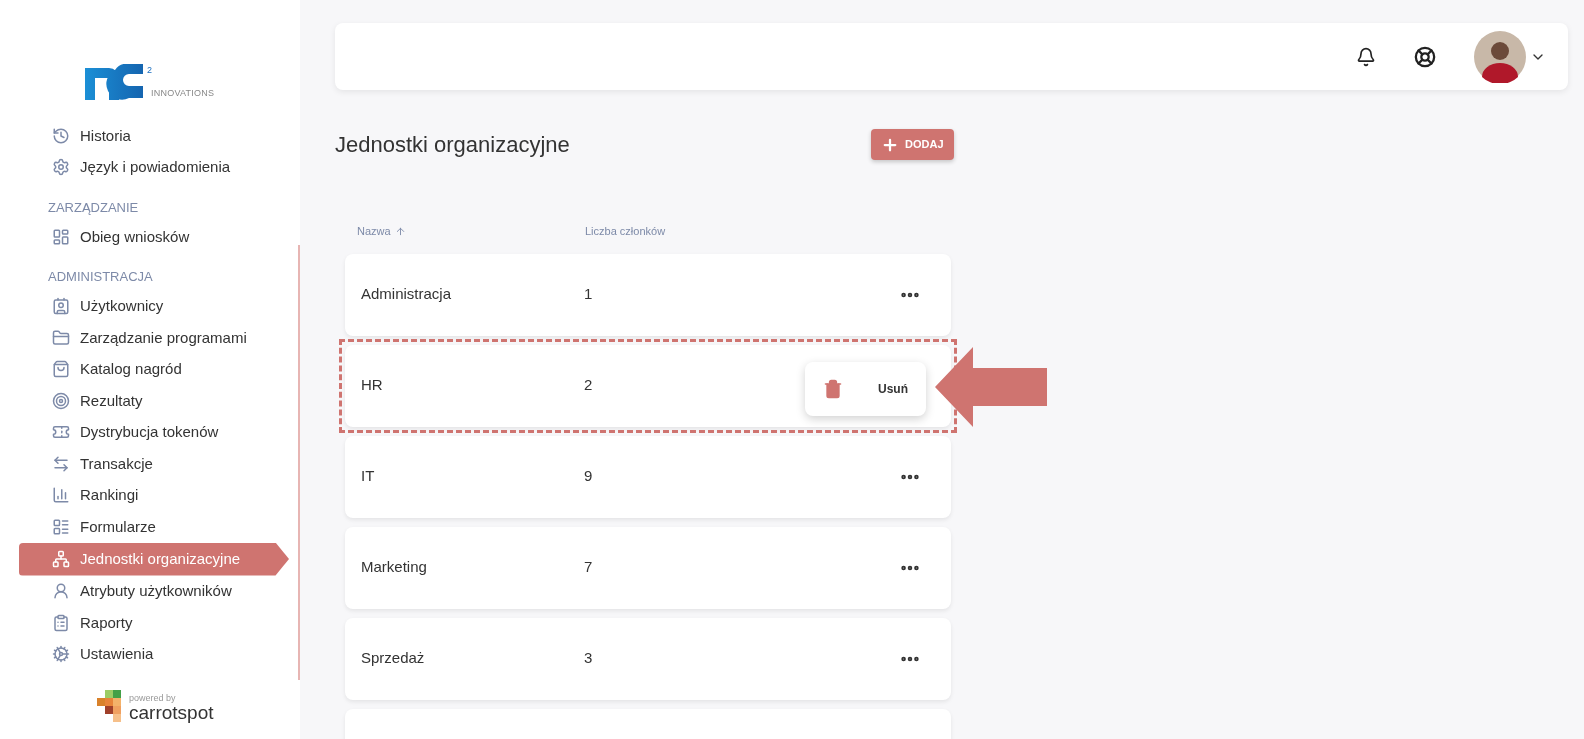 Image resolution: width=1584 pixels, height=739 pixels. I want to click on table-cell-text: IT, so click(368, 476).